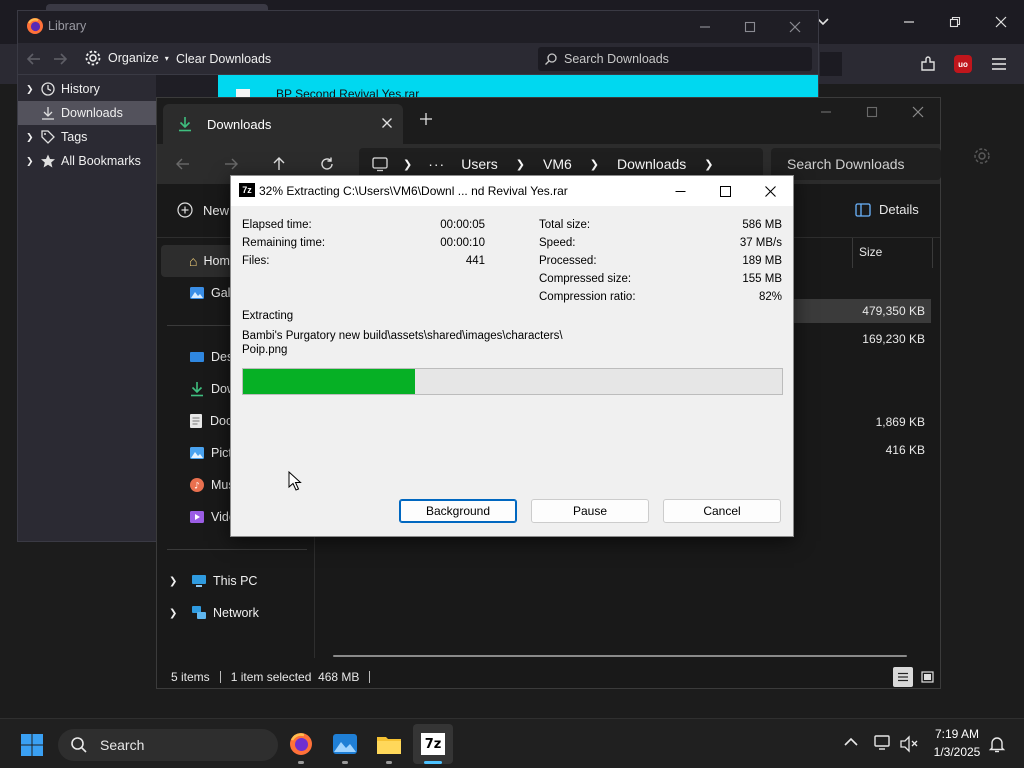  What do you see at coordinates (909, 744) in the screenshot?
I see `volume-muted-icon` at bounding box center [909, 744].